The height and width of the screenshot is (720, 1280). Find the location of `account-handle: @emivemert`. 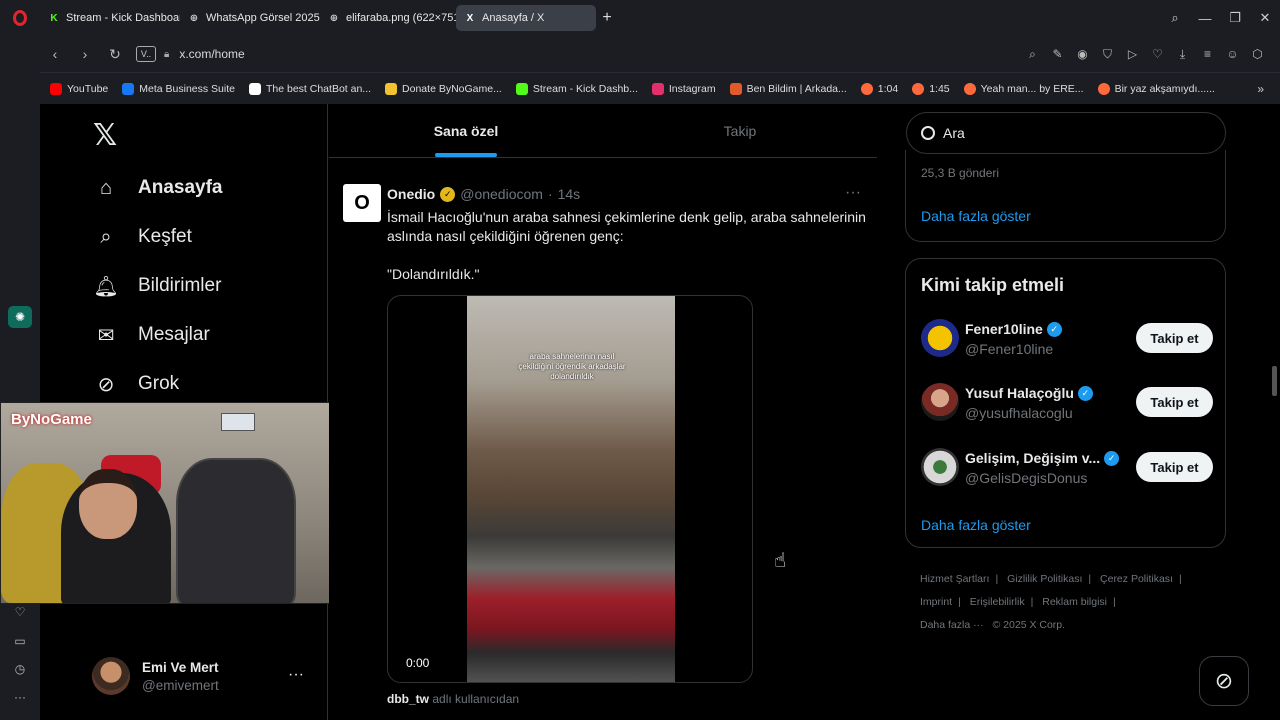

account-handle: @emivemert is located at coordinates (180, 685).